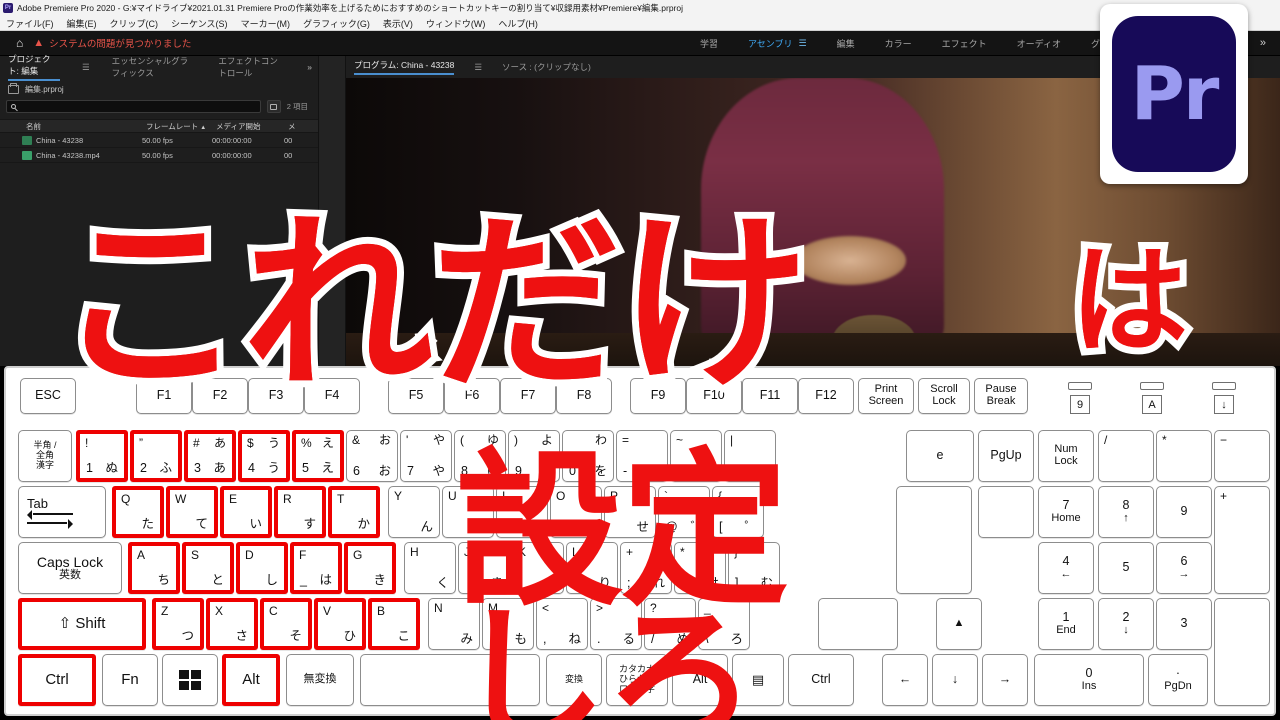 This screenshot has height=720, width=1280. I want to click on tab-effect-controls: エフェクトコントロール, so click(251, 67).